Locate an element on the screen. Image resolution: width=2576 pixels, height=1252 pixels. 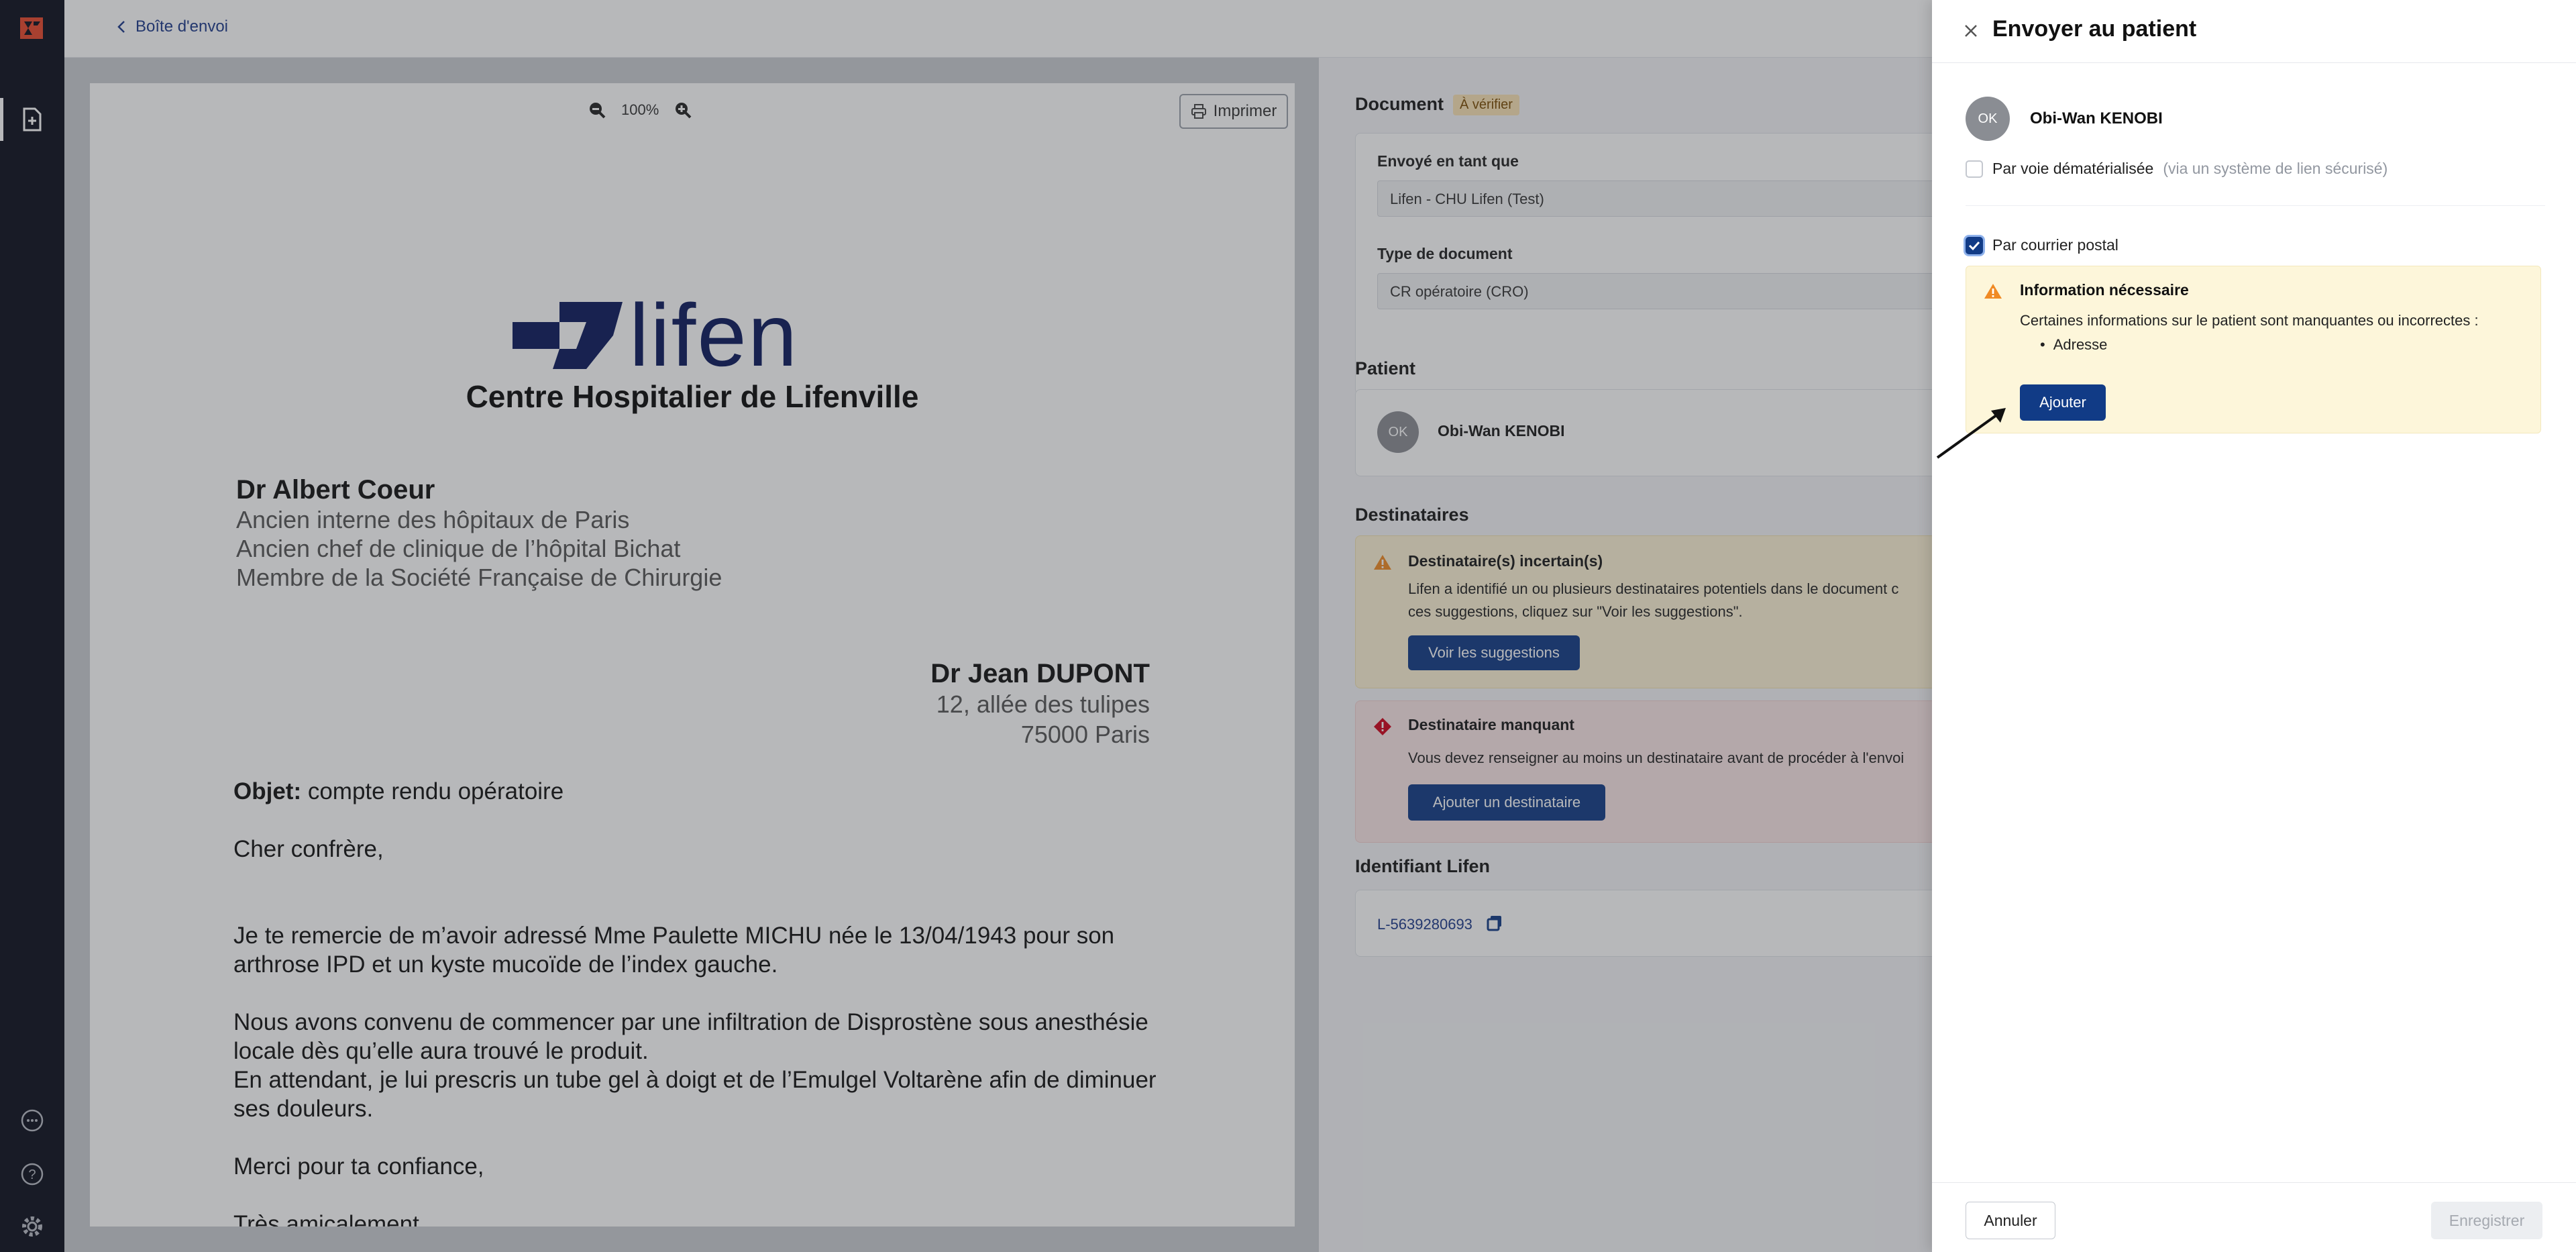
drawer-patient: OK Obi-Wan KENOBI is located at coordinates (2064, 119).